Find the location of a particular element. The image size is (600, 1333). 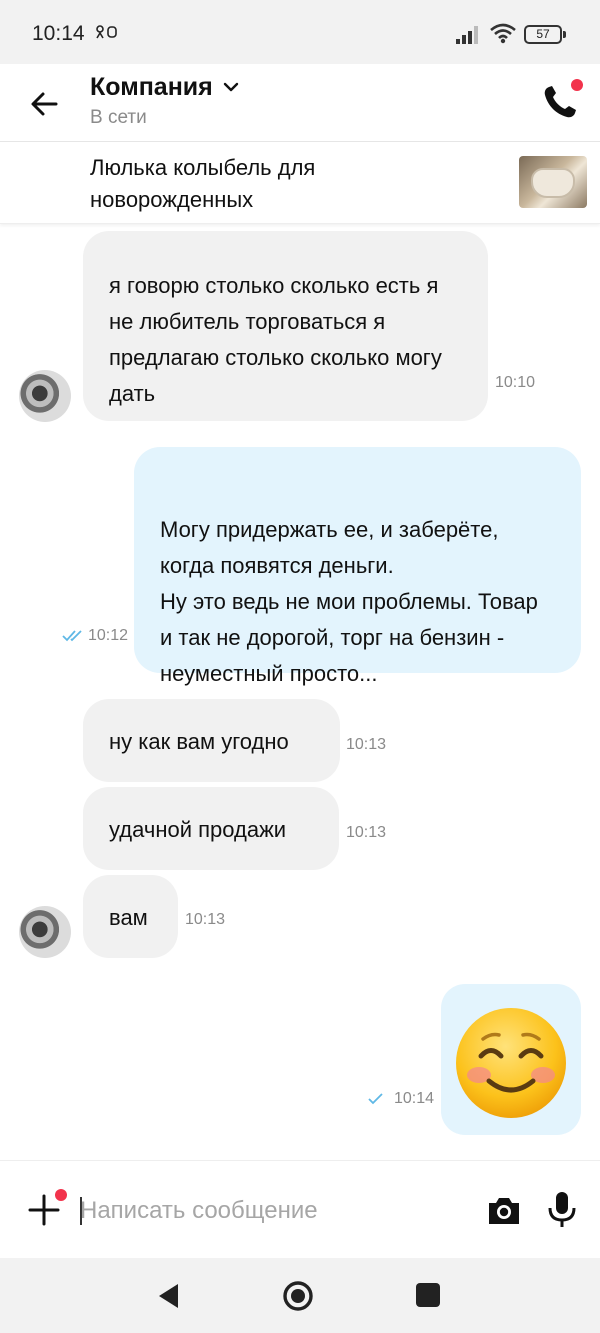

message-time: 10:10 is located at coordinates (515, 382).